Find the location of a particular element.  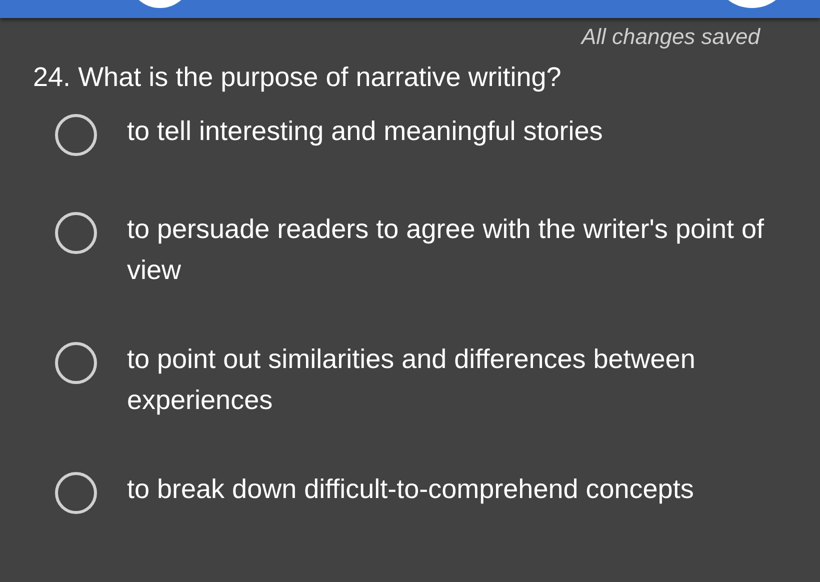

question-text: 24. What is the purpose of narrative writing? is located at coordinates (297, 77).